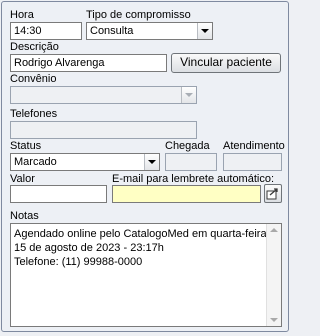 This screenshot has width=320, height=336. I want to click on descricao-label: Descrição, so click(34, 47).